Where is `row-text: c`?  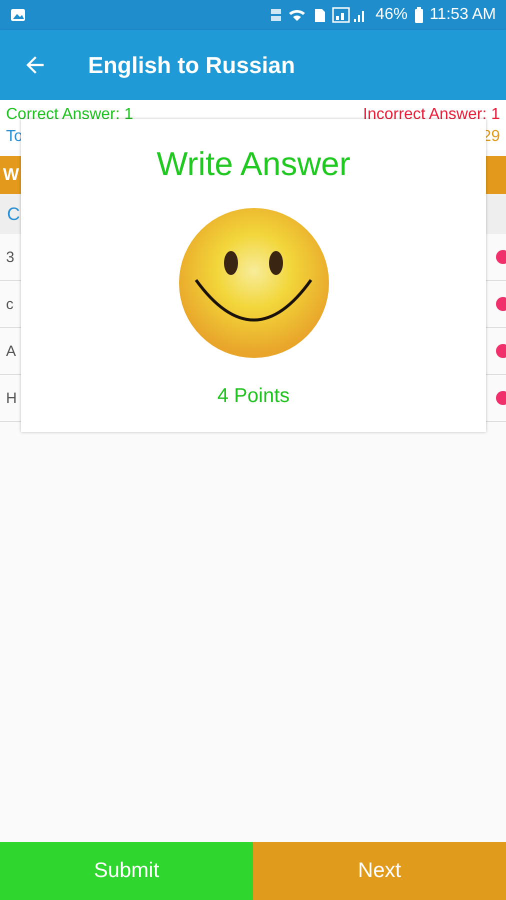
row-text: c is located at coordinates (10, 304).